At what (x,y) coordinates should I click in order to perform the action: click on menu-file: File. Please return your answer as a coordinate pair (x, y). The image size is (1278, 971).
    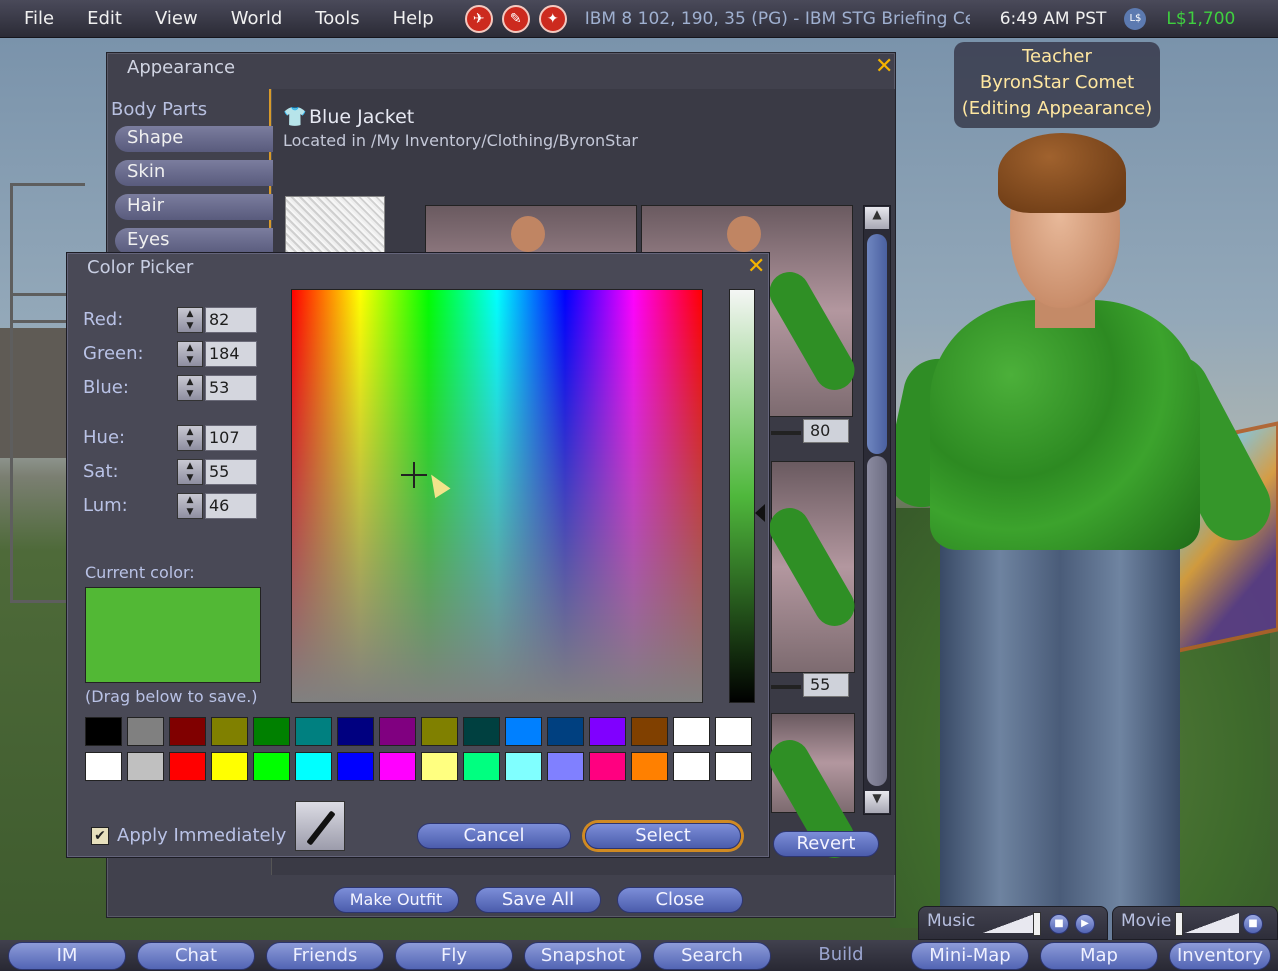
    Looking at the image, I should click on (27, 18).